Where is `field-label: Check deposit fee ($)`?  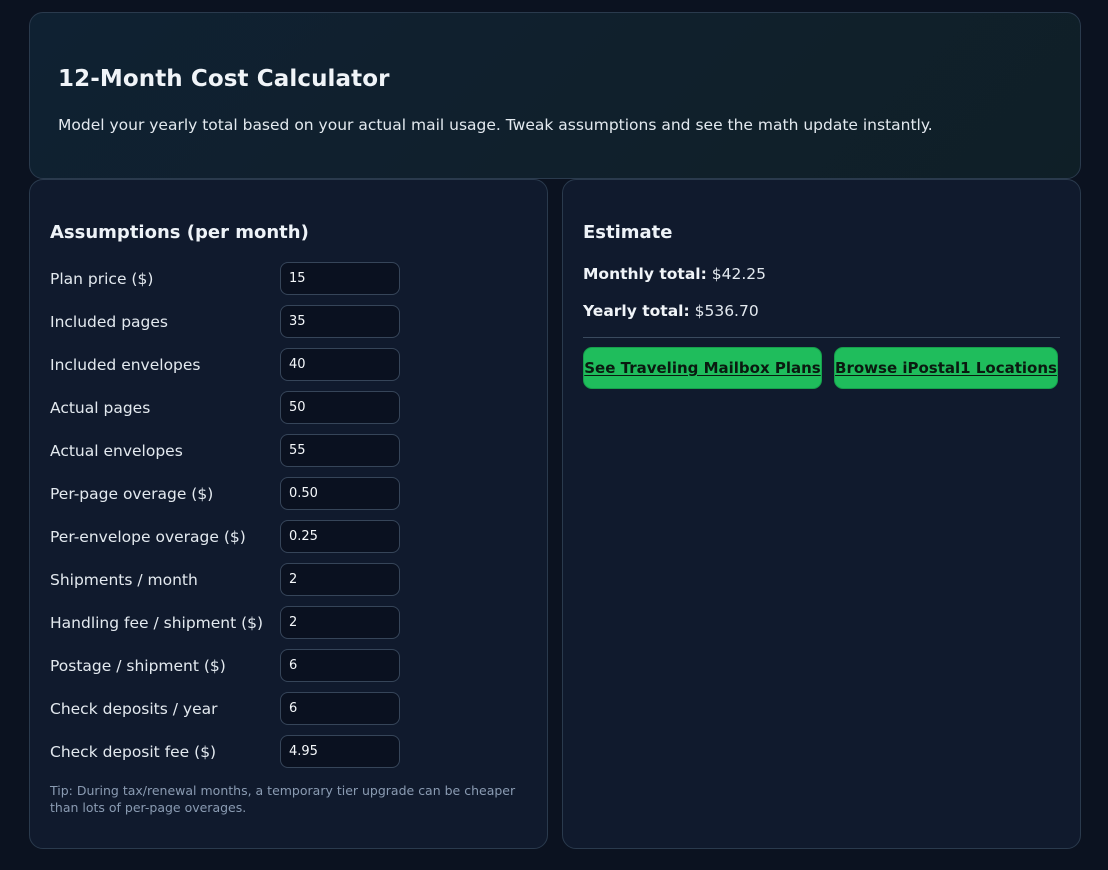 field-label: Check deposit fee ($) is located at coordinates (133, 752).